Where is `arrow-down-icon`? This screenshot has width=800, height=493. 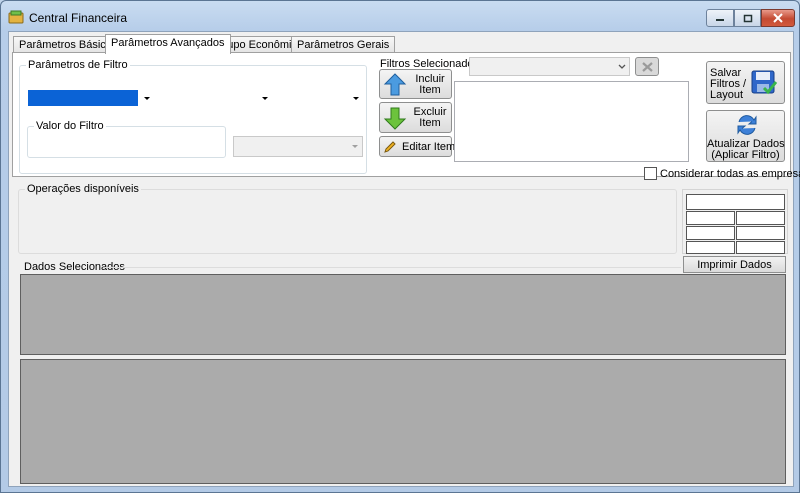
arrow-down-icon is located at coordinates (395, 118).